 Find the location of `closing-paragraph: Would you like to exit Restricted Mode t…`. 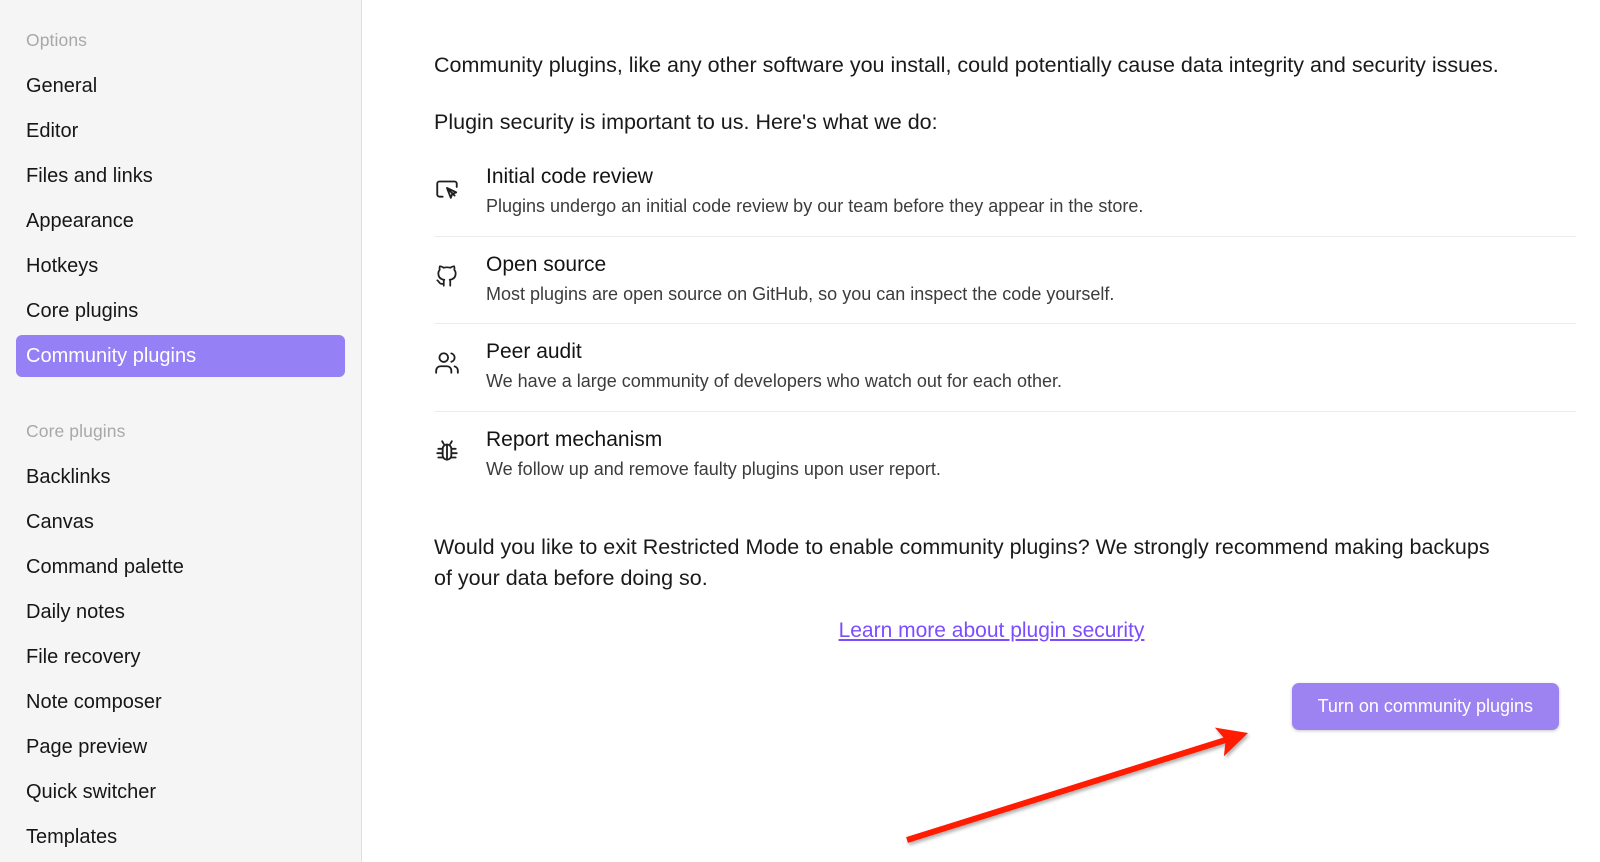

closing-paragraph: Would you like to exit Restricted Mode t… is located at coordinates (962, 562).